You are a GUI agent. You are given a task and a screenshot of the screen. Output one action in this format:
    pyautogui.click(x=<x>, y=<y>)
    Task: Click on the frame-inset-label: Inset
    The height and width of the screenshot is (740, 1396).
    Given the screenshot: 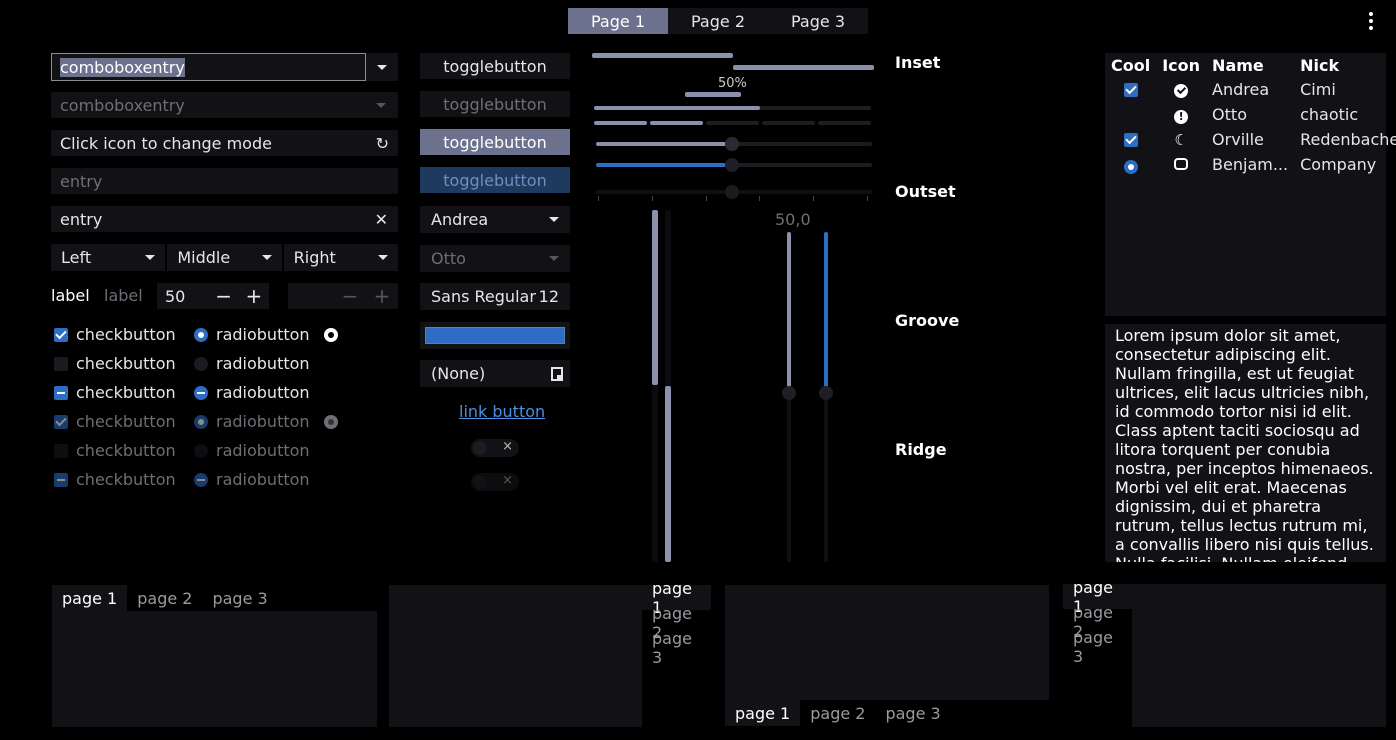 What is the action you would take?
    pyautogui.click(x=918, y=62)
    